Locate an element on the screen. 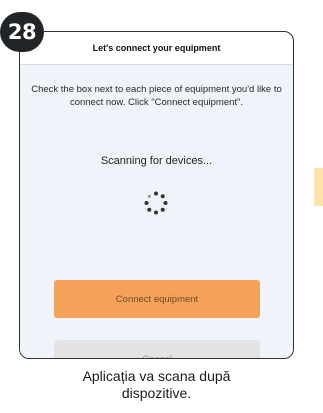  dialog-header: Let's connect your equipment is located at coordinates (156, 48).